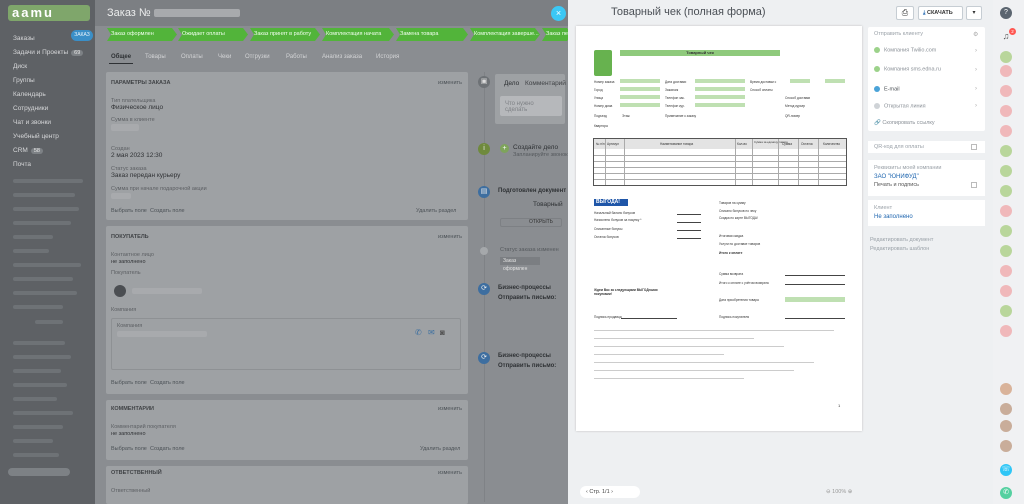  I want to click on copy-link: 🔗 Скопировать ссылку, so click(904, 123).